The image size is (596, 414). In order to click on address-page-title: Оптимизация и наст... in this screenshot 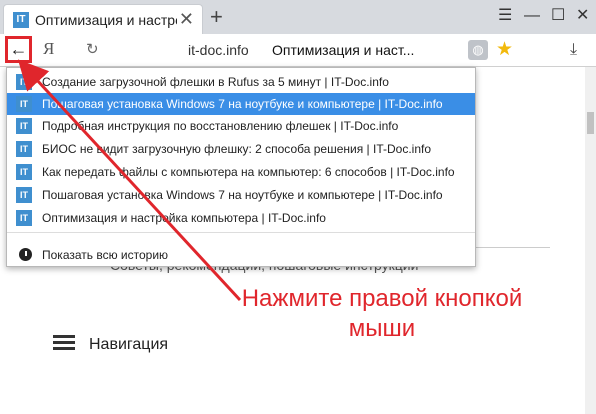, I will do `click(343, 50)`.